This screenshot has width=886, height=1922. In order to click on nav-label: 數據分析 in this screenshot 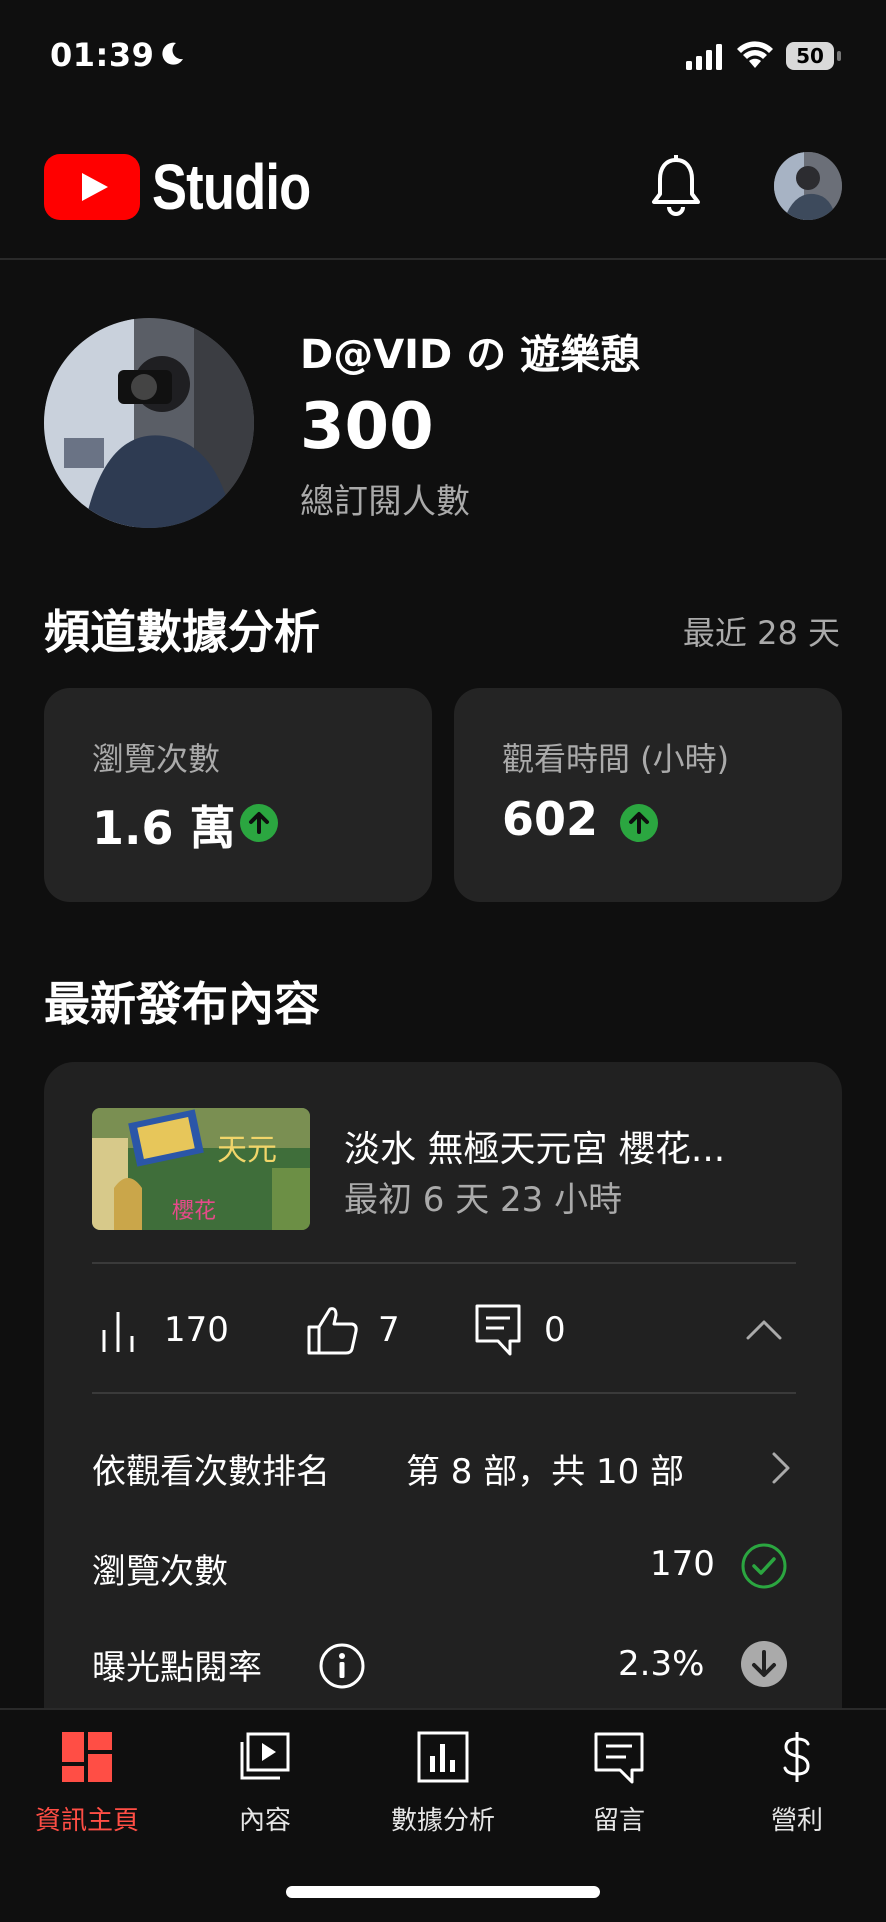, I will do `click(442, 1821)`.